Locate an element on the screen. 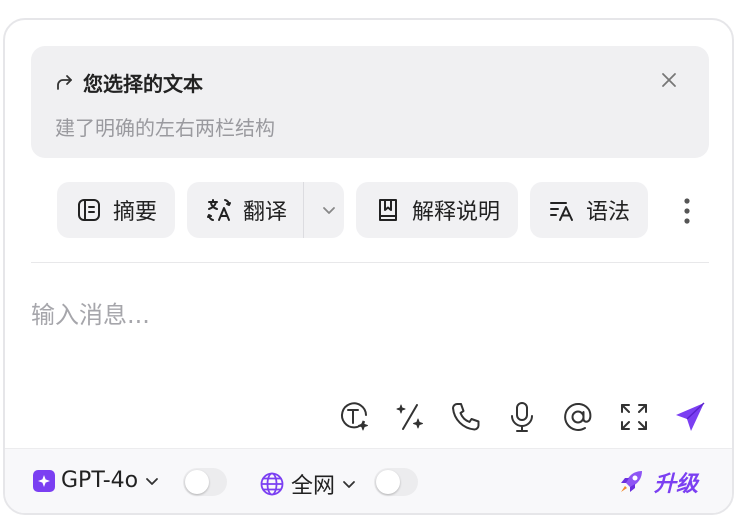 This screenshot has height=522, width=750. model-selector: GPT-4o is located at coordinates (96, 480).